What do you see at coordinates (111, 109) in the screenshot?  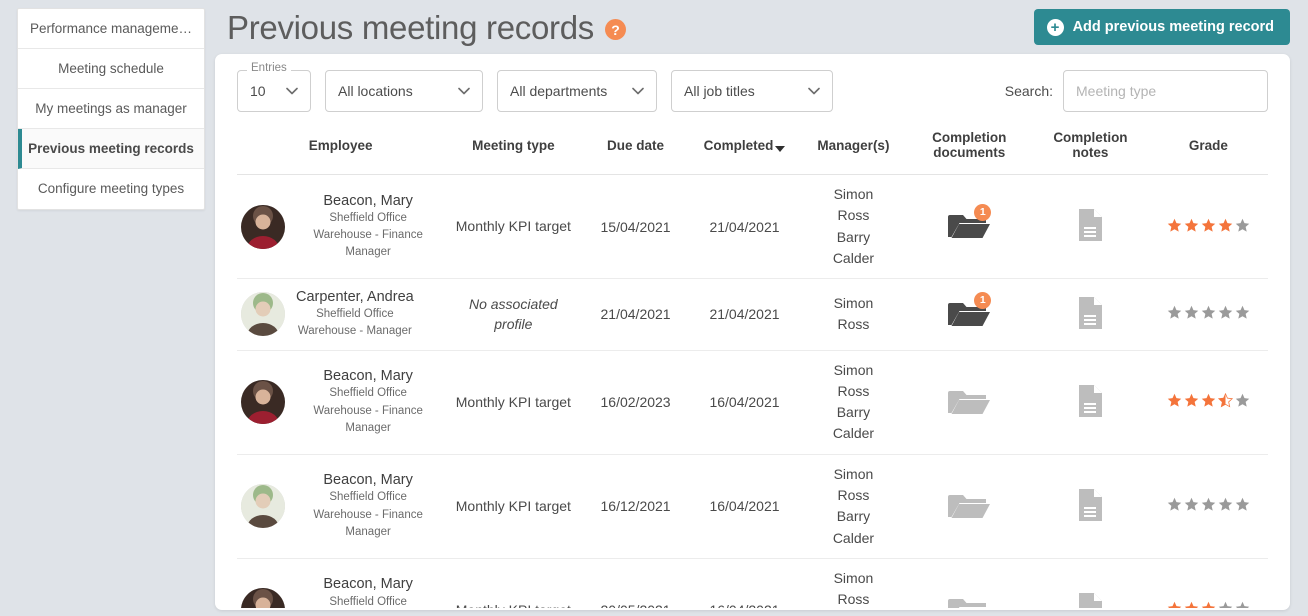 I see `sidebar-item-my-meetings-as-manager: My meetings as manager` at bounding box center [111, 109].